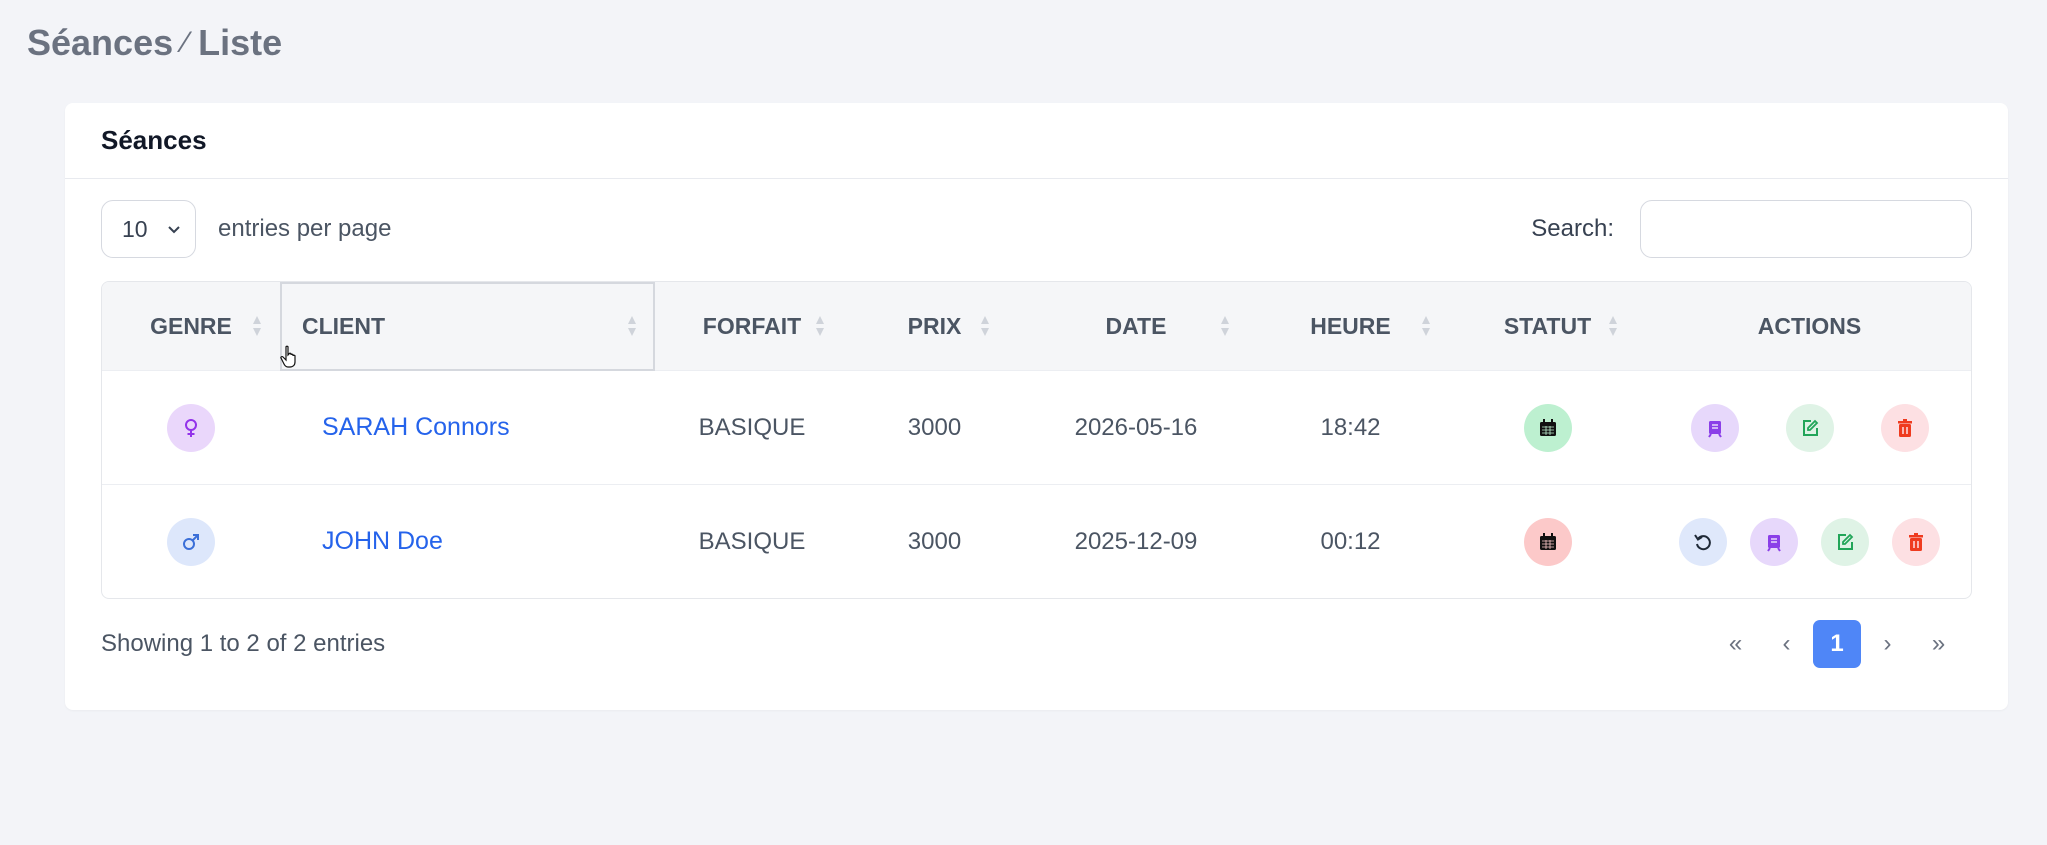 Image resolution: width=2047 pixels, height=845 pixels. What do you see at coordinates (1806, 229) in the screenshot?
I see `search-input` at bounding box center [1806, 229].